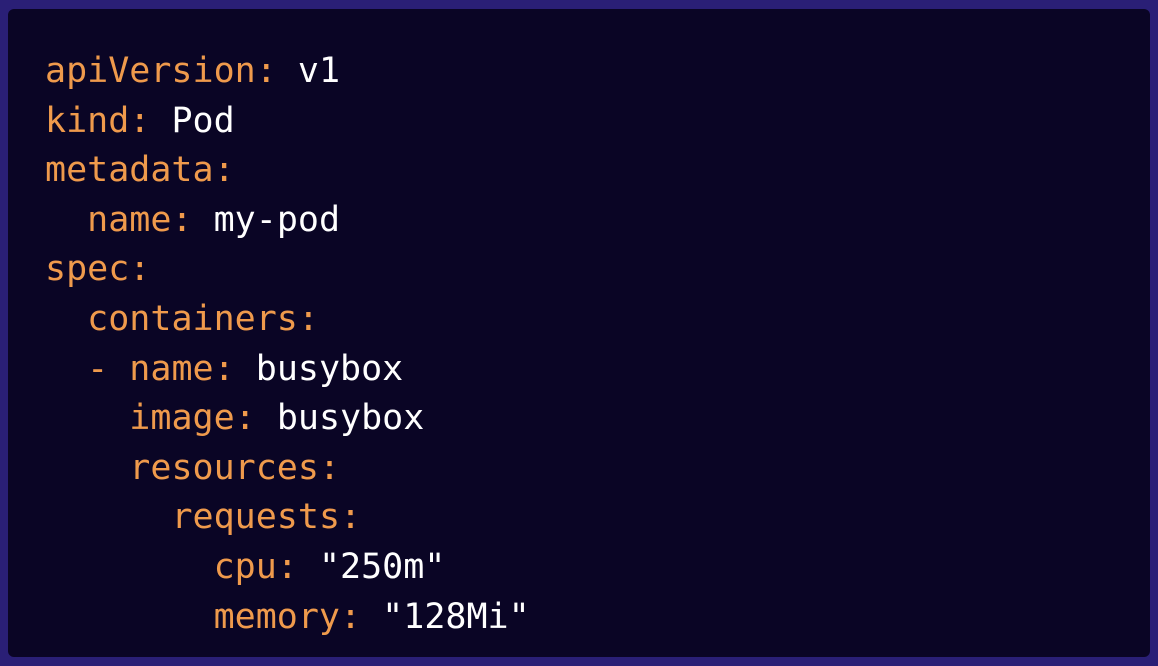  I want to click on yaml-key: resources, so click(224, 467).